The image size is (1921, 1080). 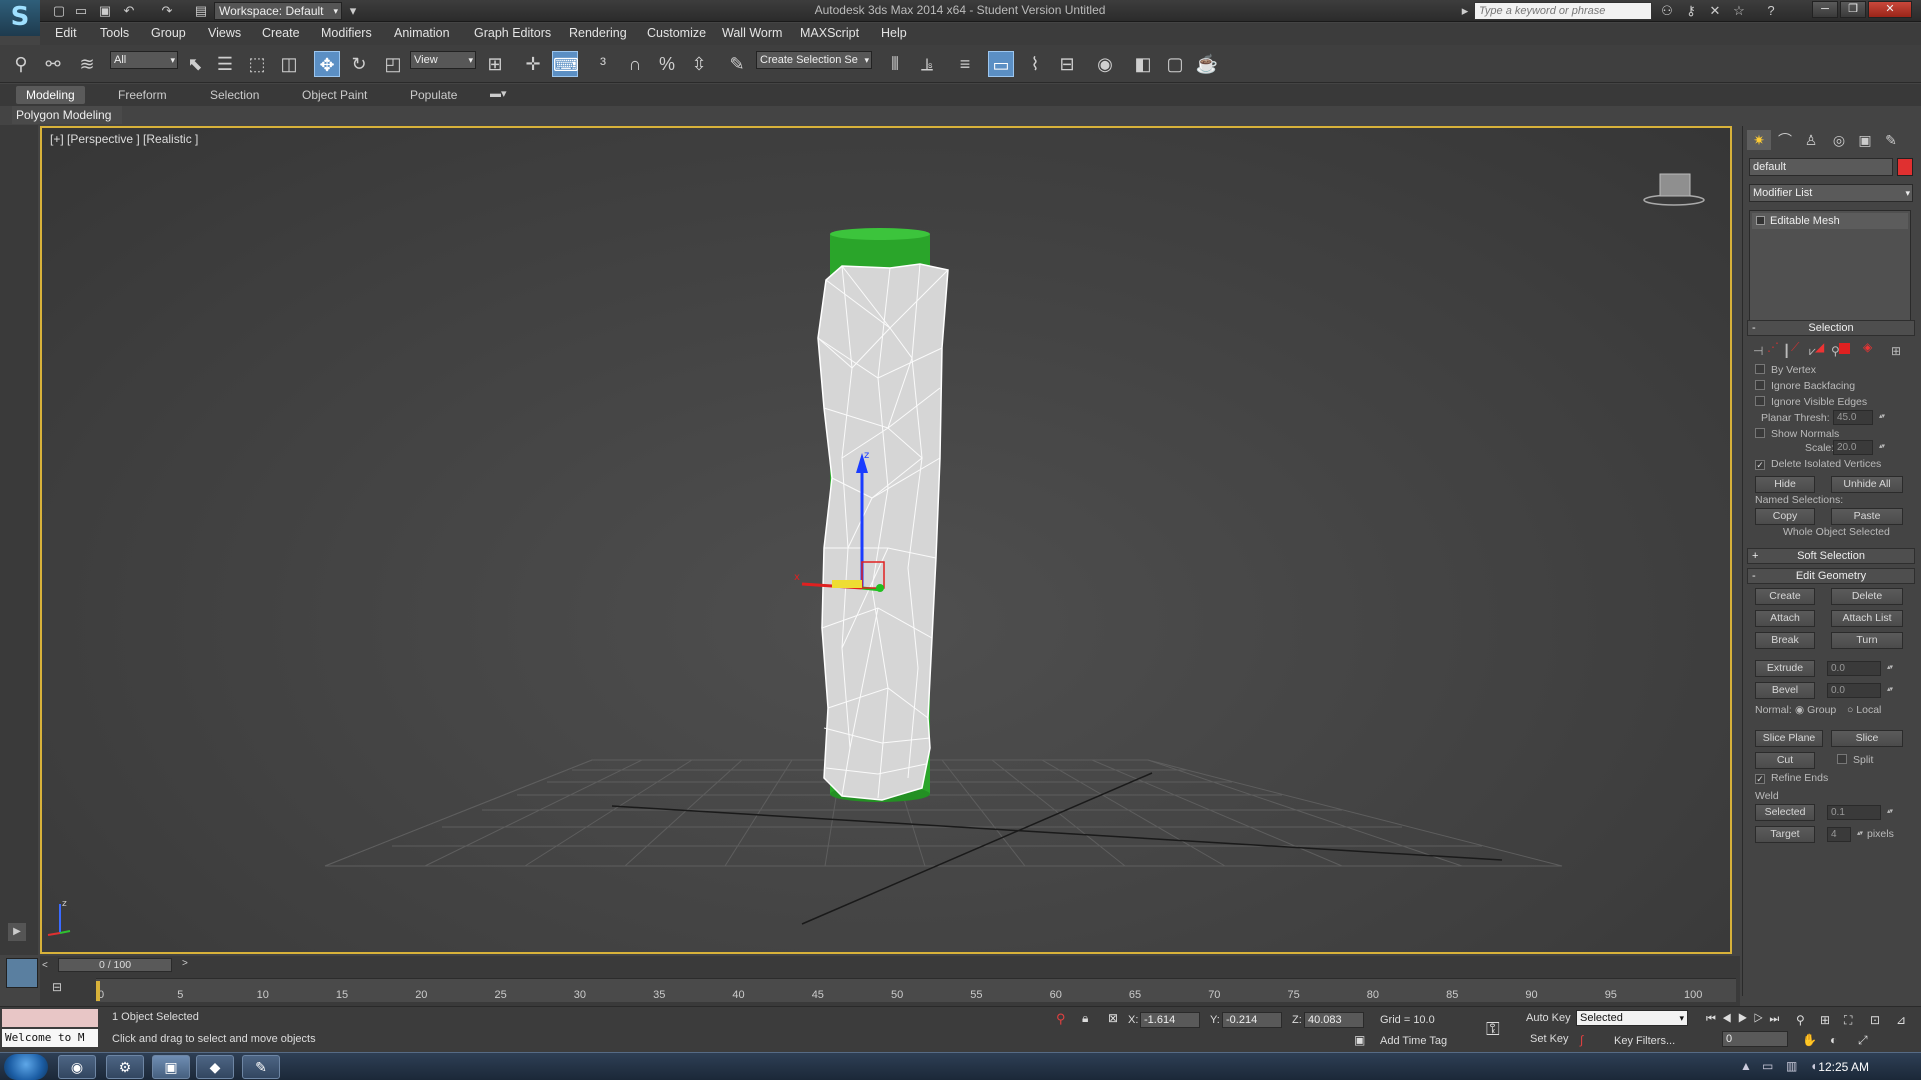 What do you see at coordinates (1855, 760) in the screenshot?
I see `split-checkbox: Split` at bounding box center [1855, 760].